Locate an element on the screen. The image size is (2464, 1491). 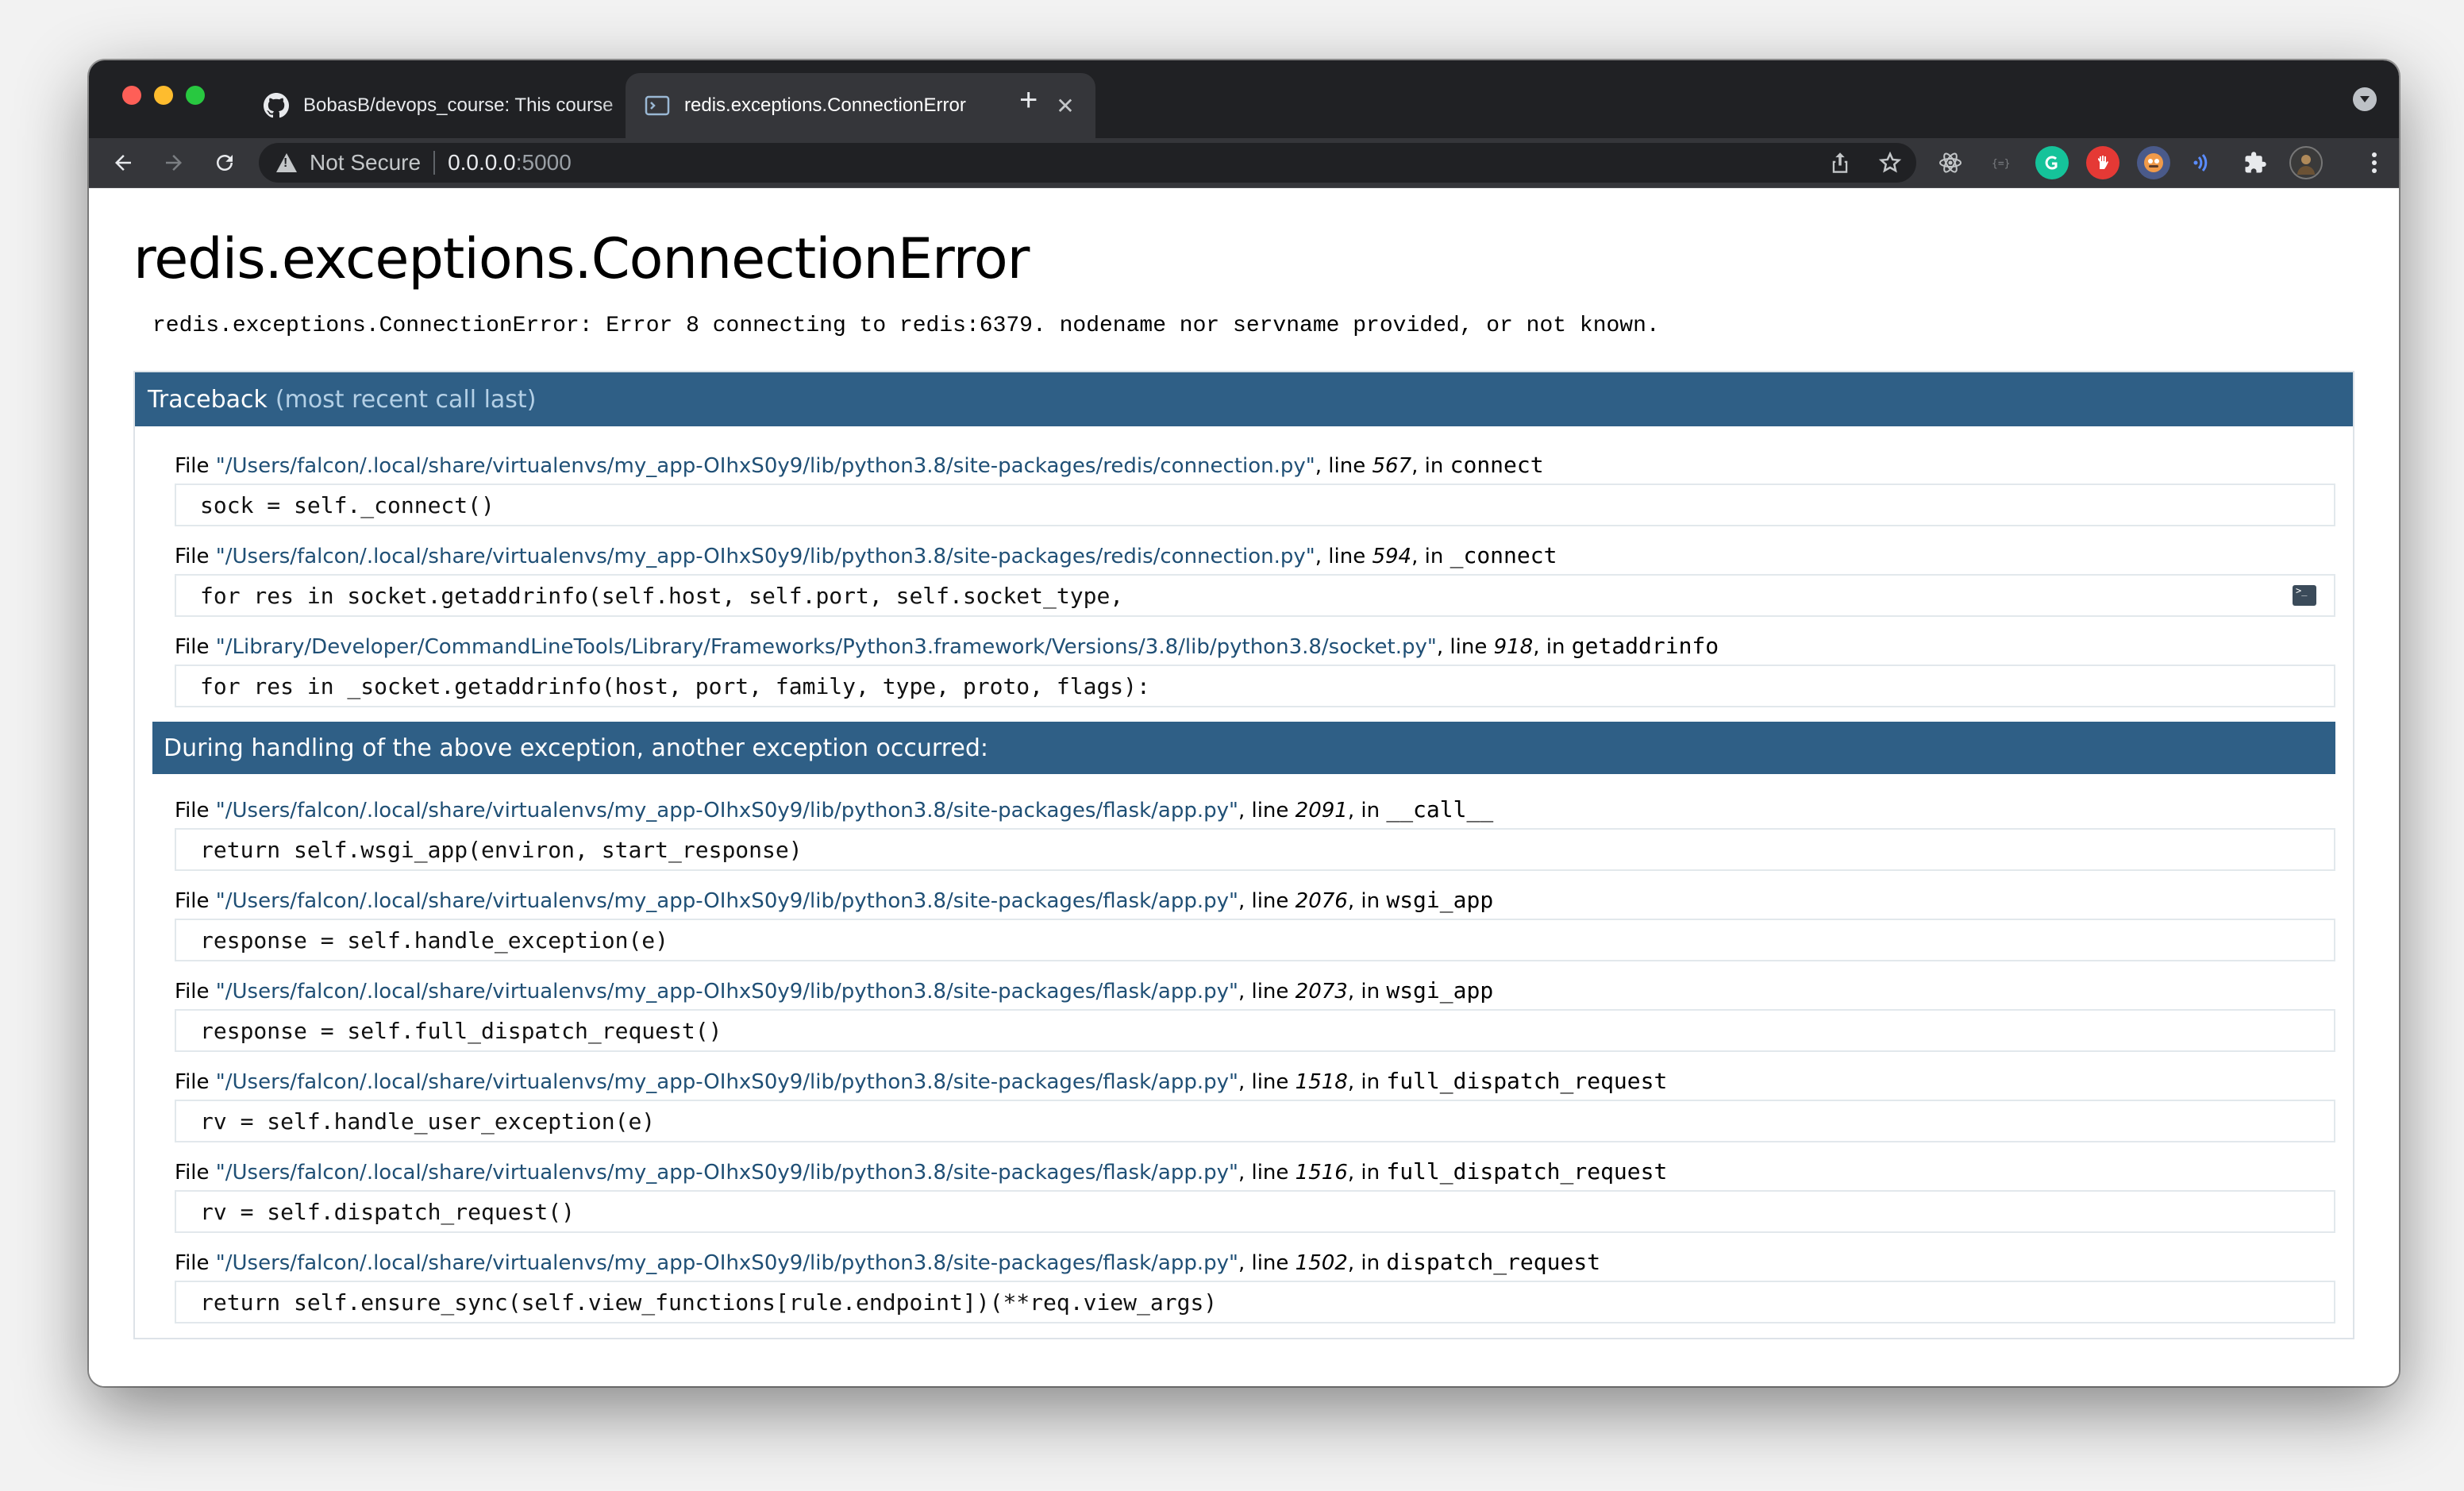
frame-code-line: rv = self.dispatch_request() is located at coordinates (1255, 1212).